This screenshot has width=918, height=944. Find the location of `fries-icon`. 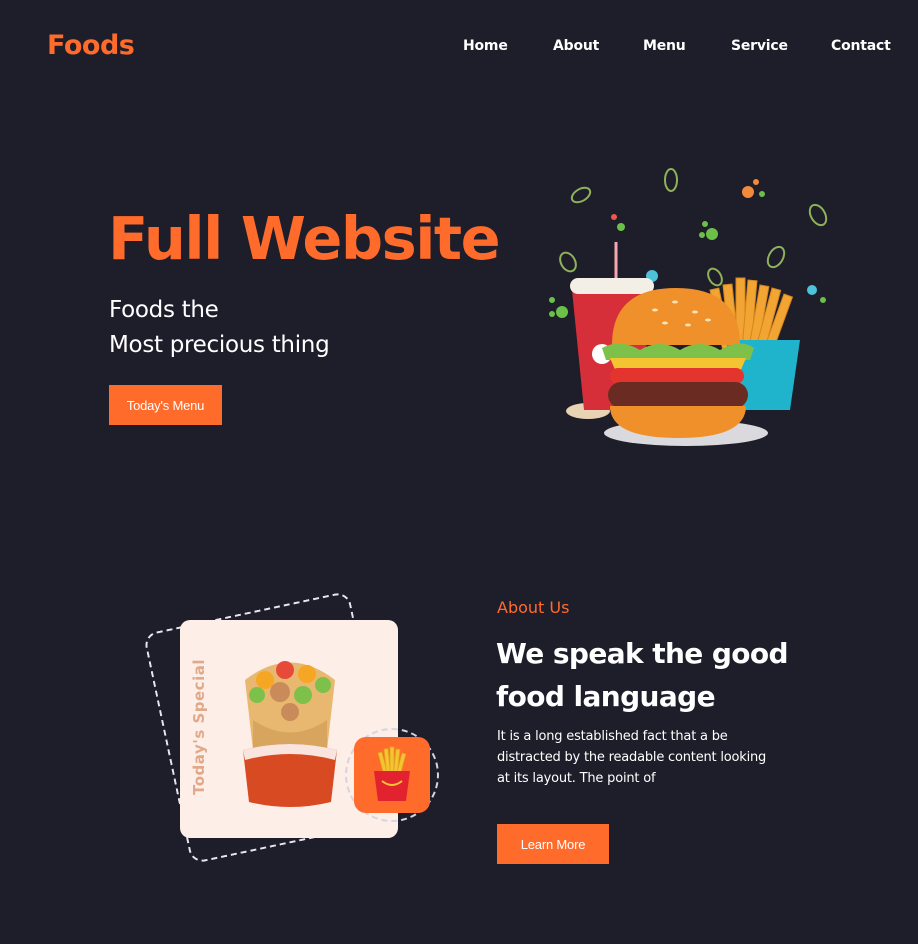

fries-icon is located at coordinates (392, 773).